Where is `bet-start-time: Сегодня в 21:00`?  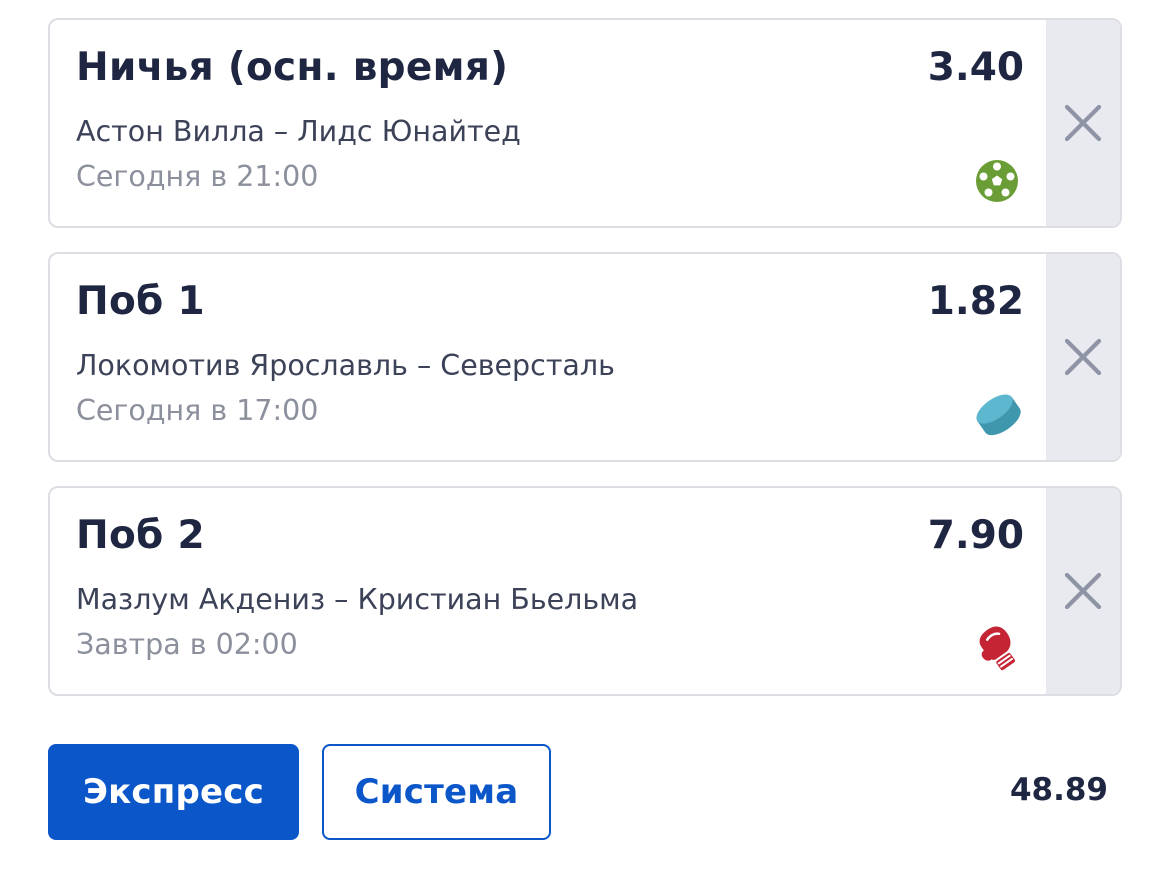 bet-start-time: Сегодня в 21:00 is located at coordinates (197, 176).